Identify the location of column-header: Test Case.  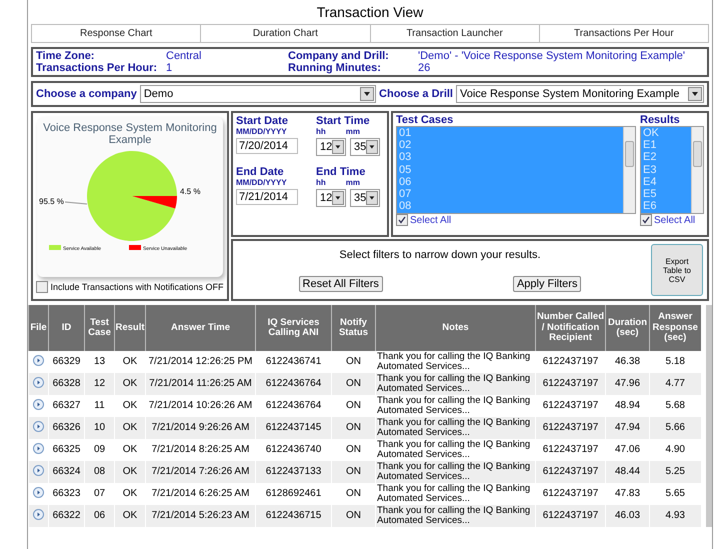
(99, 328).